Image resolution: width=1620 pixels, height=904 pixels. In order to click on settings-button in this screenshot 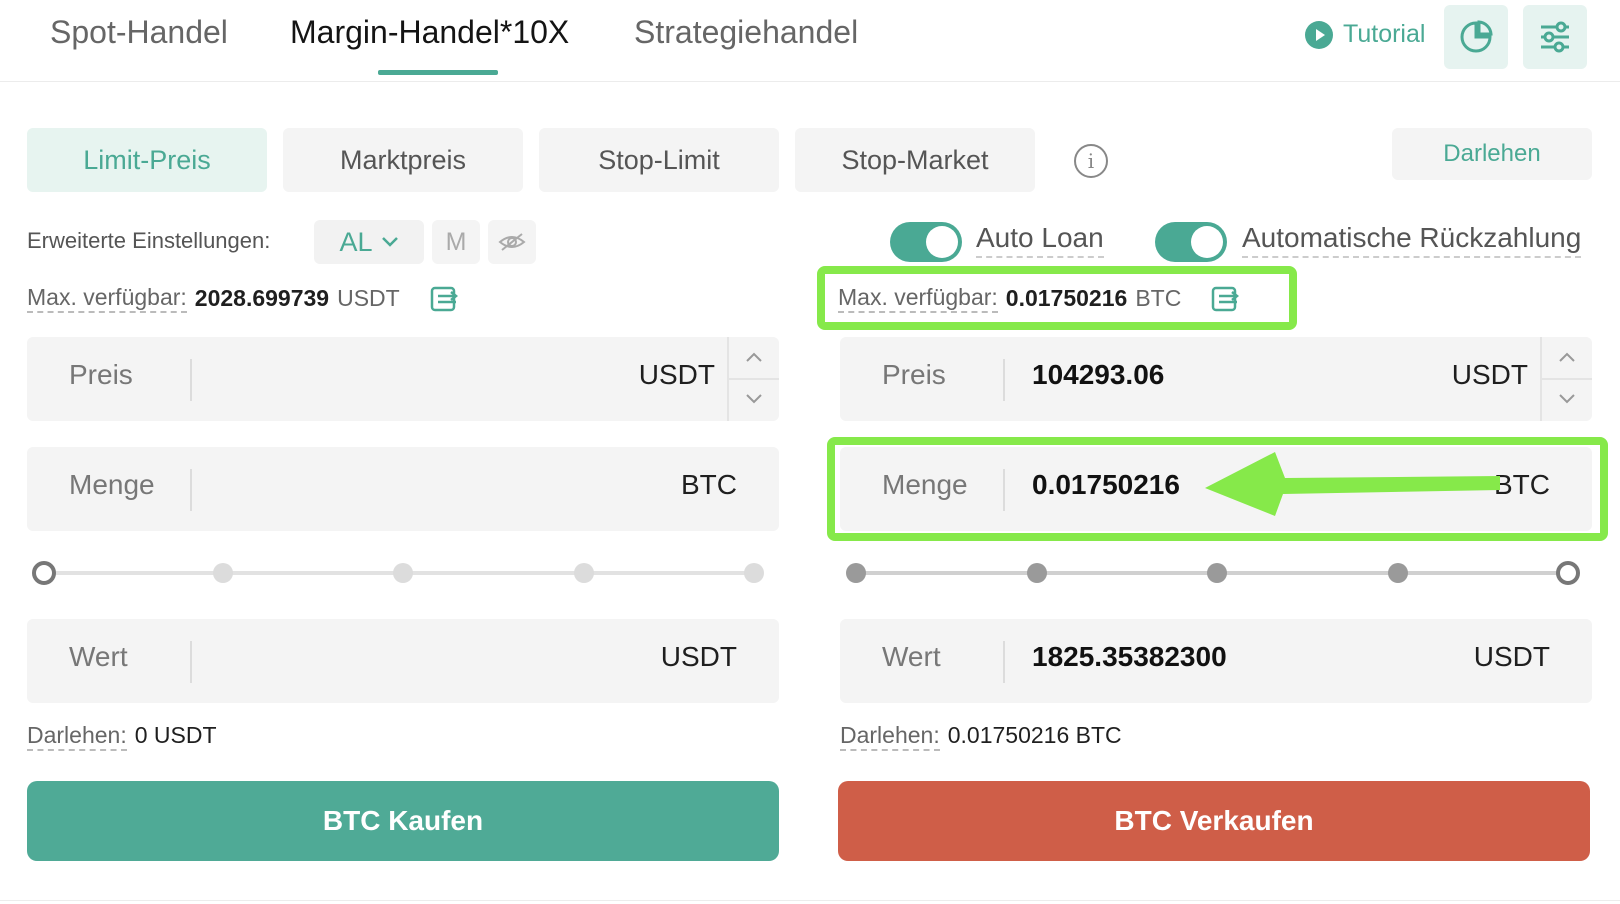, I will do `click(1555, 37)`.